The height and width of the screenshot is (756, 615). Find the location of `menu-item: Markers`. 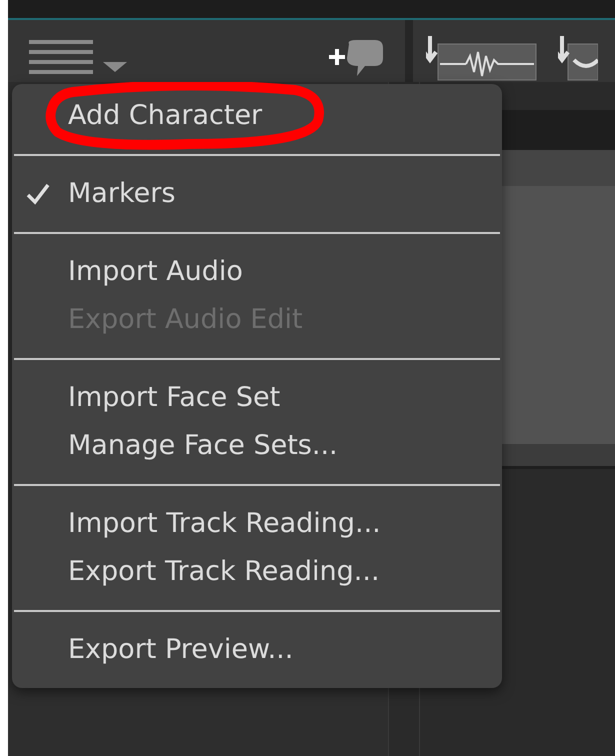

menu-item: Markers is located at coordinates (257, 194).